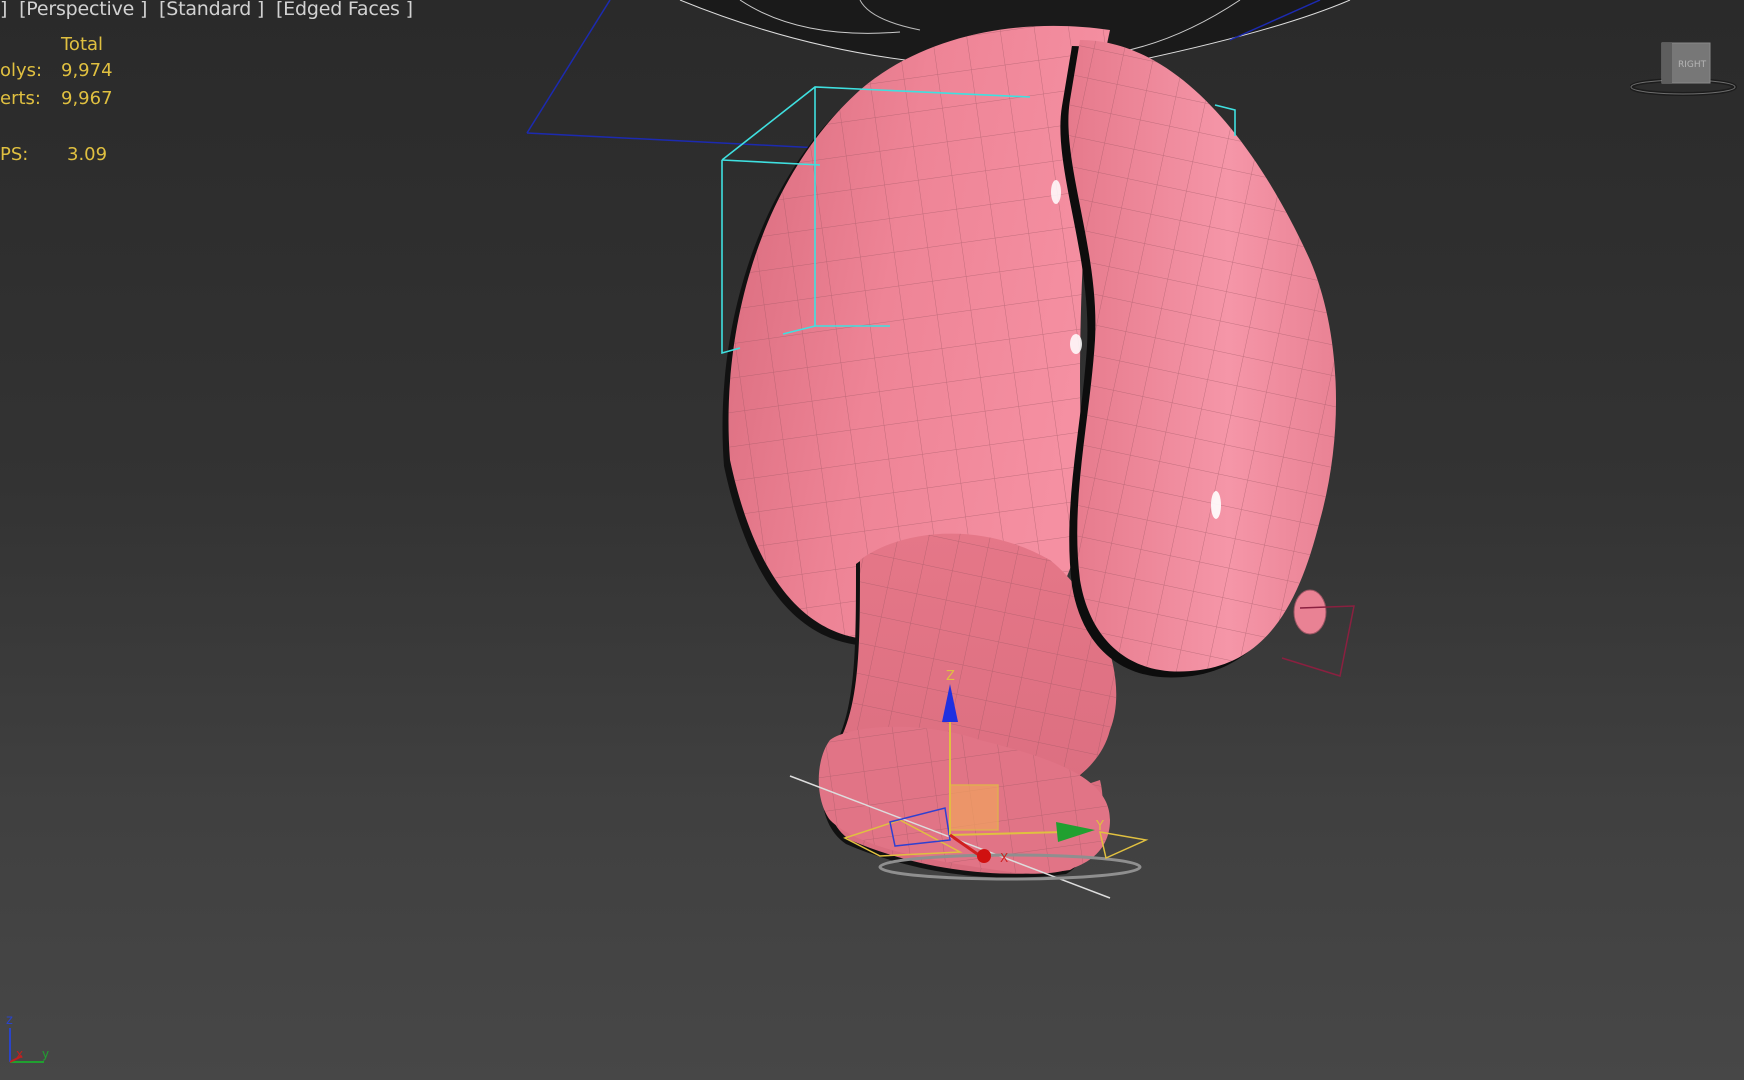 Image resolution: width=1744 pixels, height=1080 pixels. Describe the element at coordinates (9, 1020) in the screenshot. I see `tripod-z-label: z` at that location.